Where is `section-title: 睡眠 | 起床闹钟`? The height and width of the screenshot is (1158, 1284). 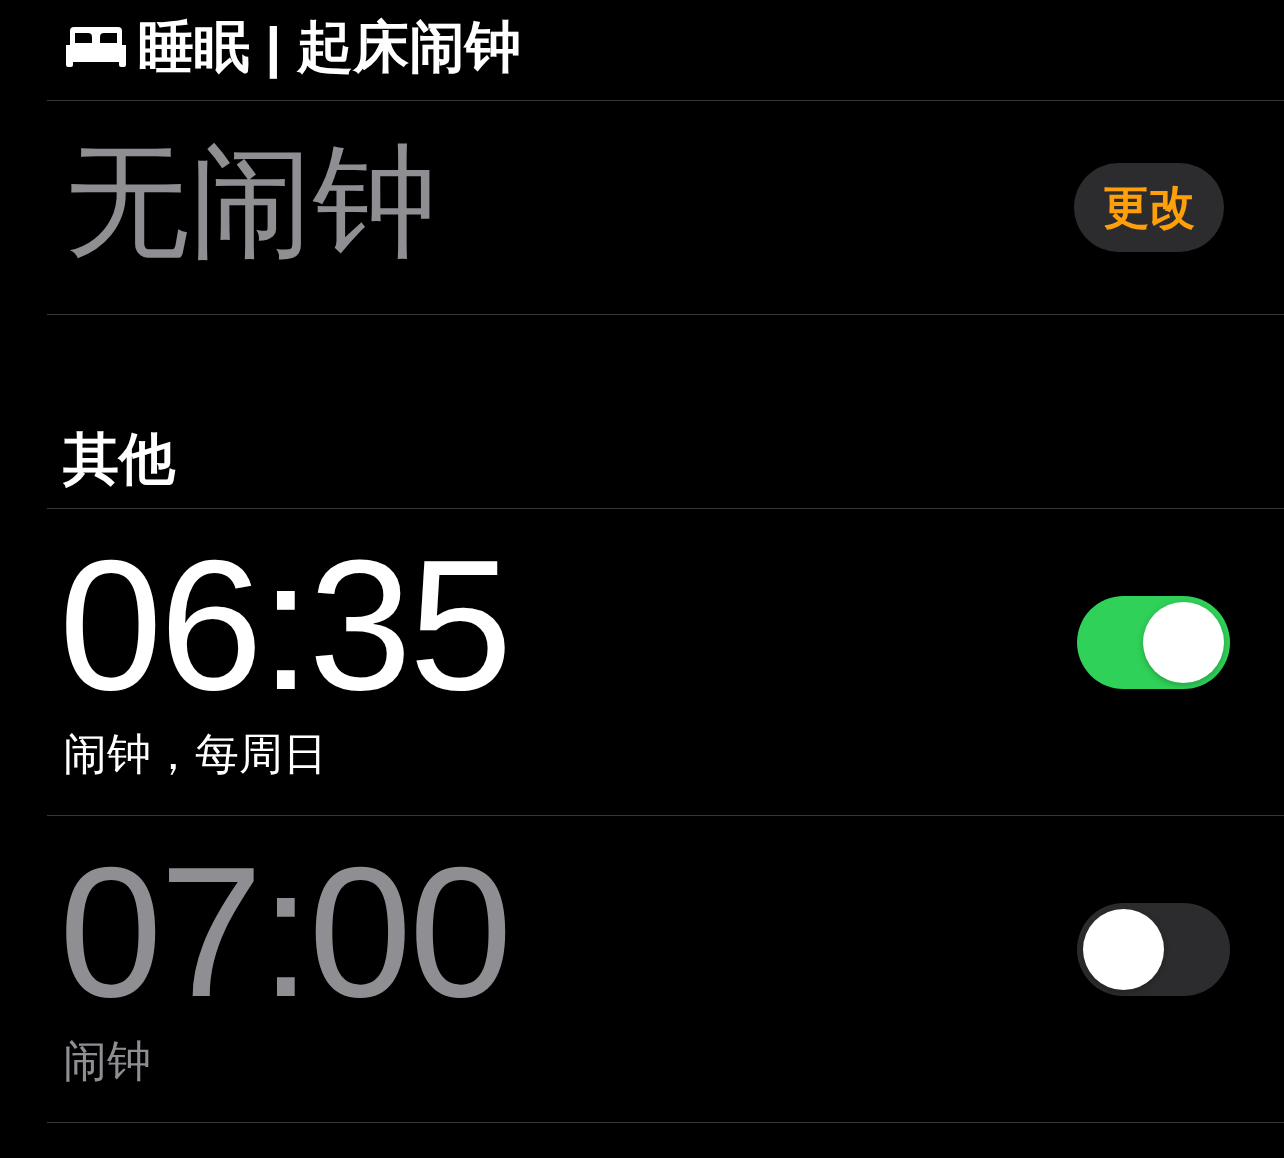
section-title: 睡眠 | 起床闹钟 is located at coordinates (329, 47).